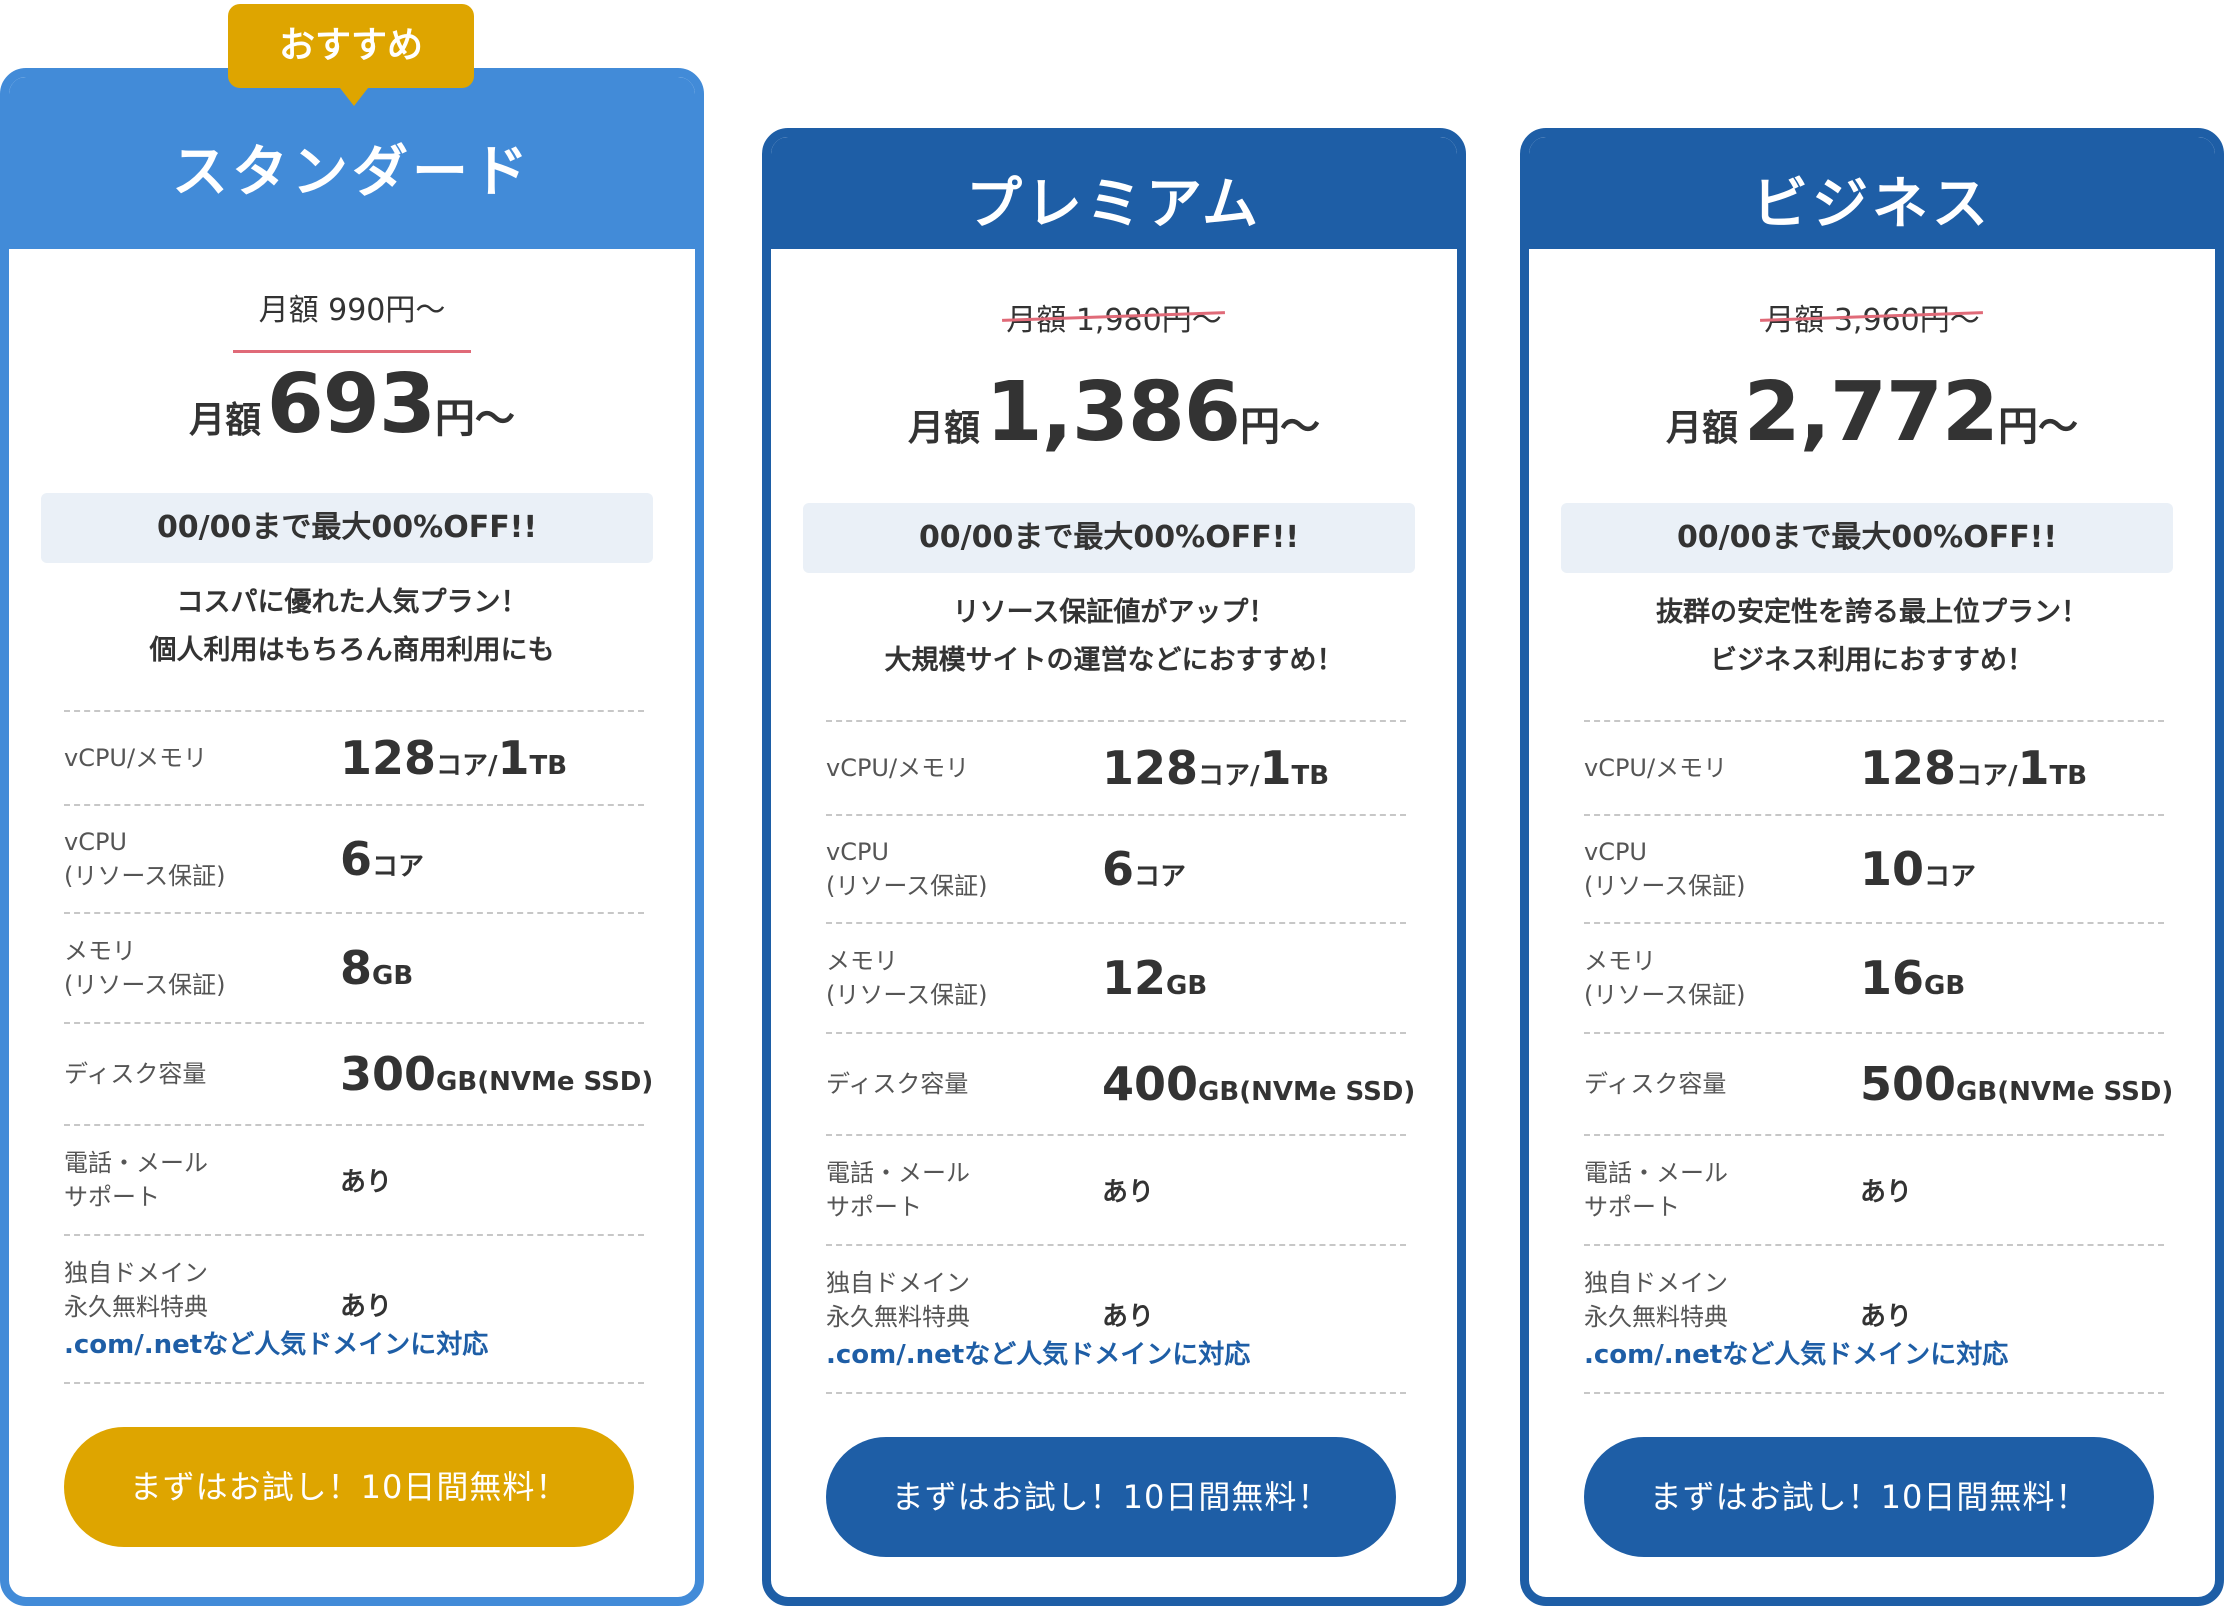 This screenshot has height=1607, width=2224. I want to click on plan-header: ビジネス, so click(1872, 193).